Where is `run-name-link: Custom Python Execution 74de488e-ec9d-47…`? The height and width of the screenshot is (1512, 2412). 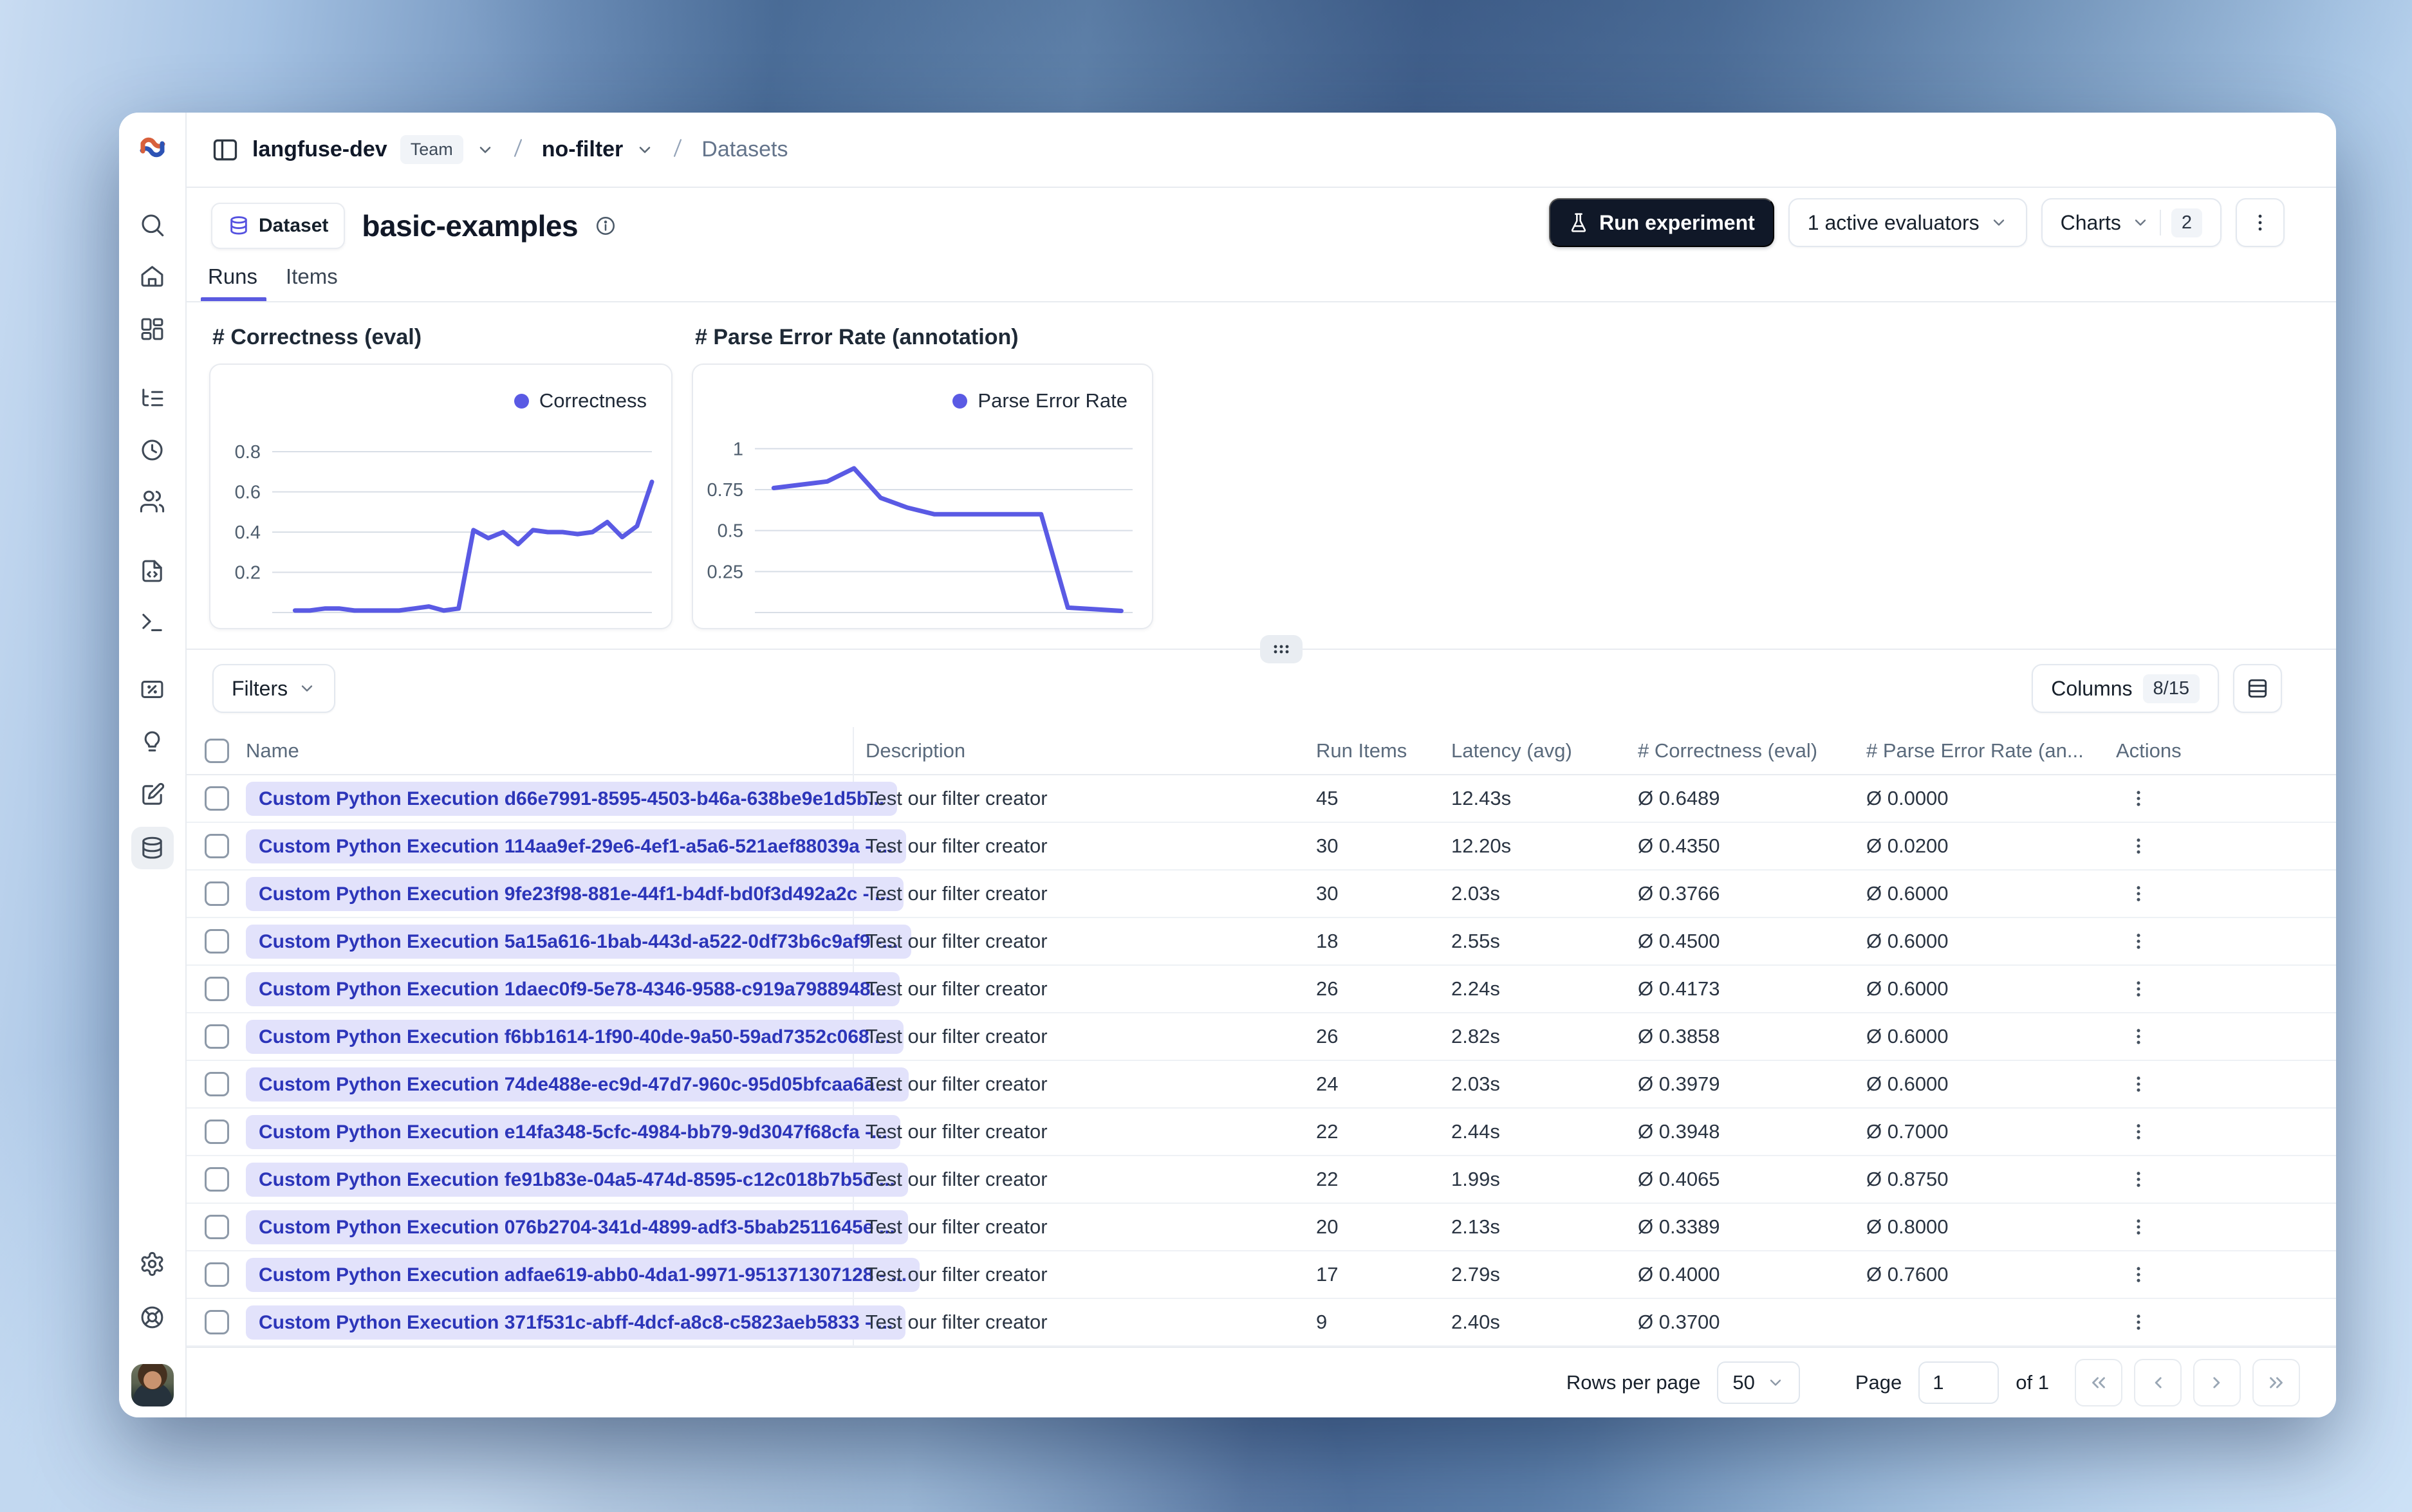 run-name-link: Custom Python Execution 74de488e-ec9d-47… is located at coordinates (577, 1084).